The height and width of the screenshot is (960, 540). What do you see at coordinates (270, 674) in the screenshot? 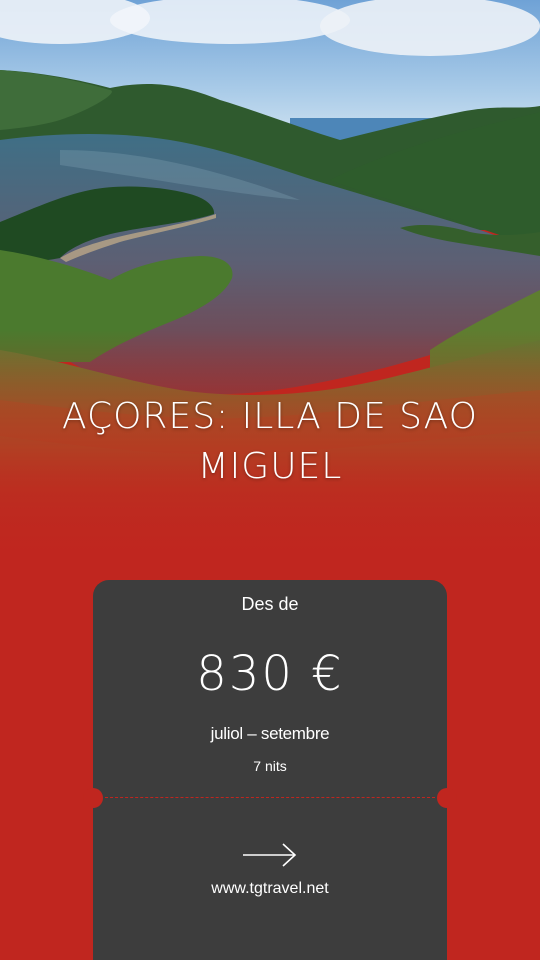
I see `price-value: 830 €` at bounding box center [270, 674].